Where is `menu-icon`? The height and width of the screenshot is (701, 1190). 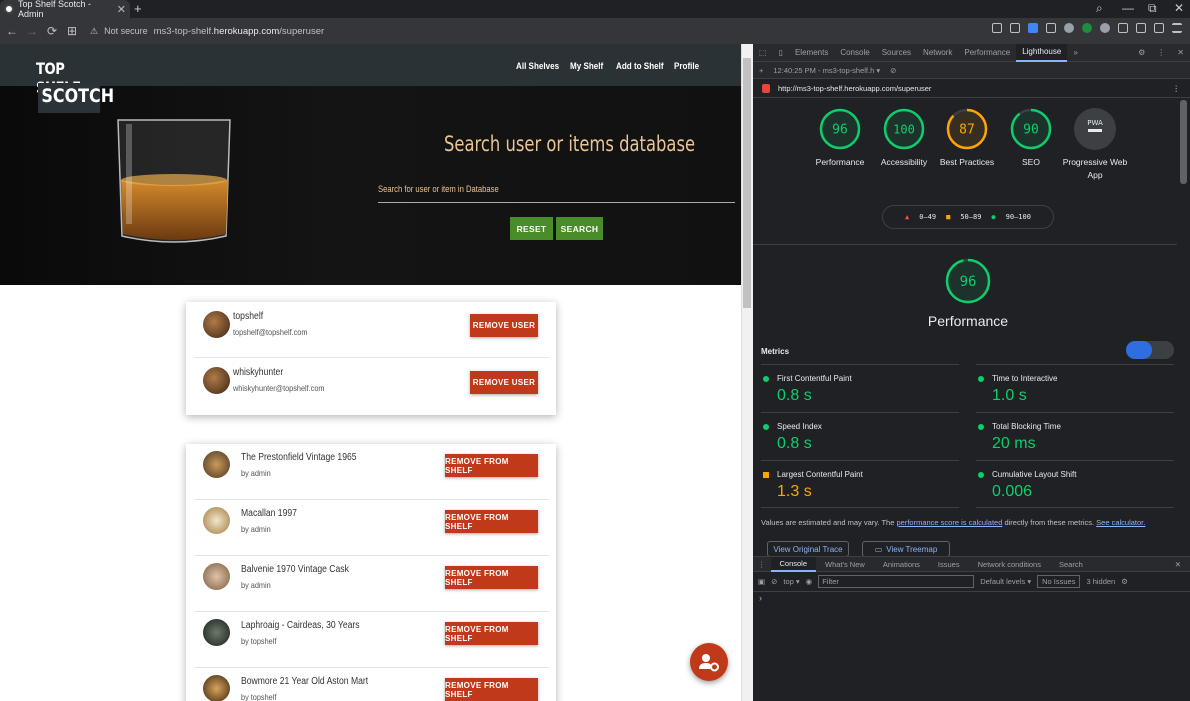 menu-icon is located at coordinates (1177, 28).